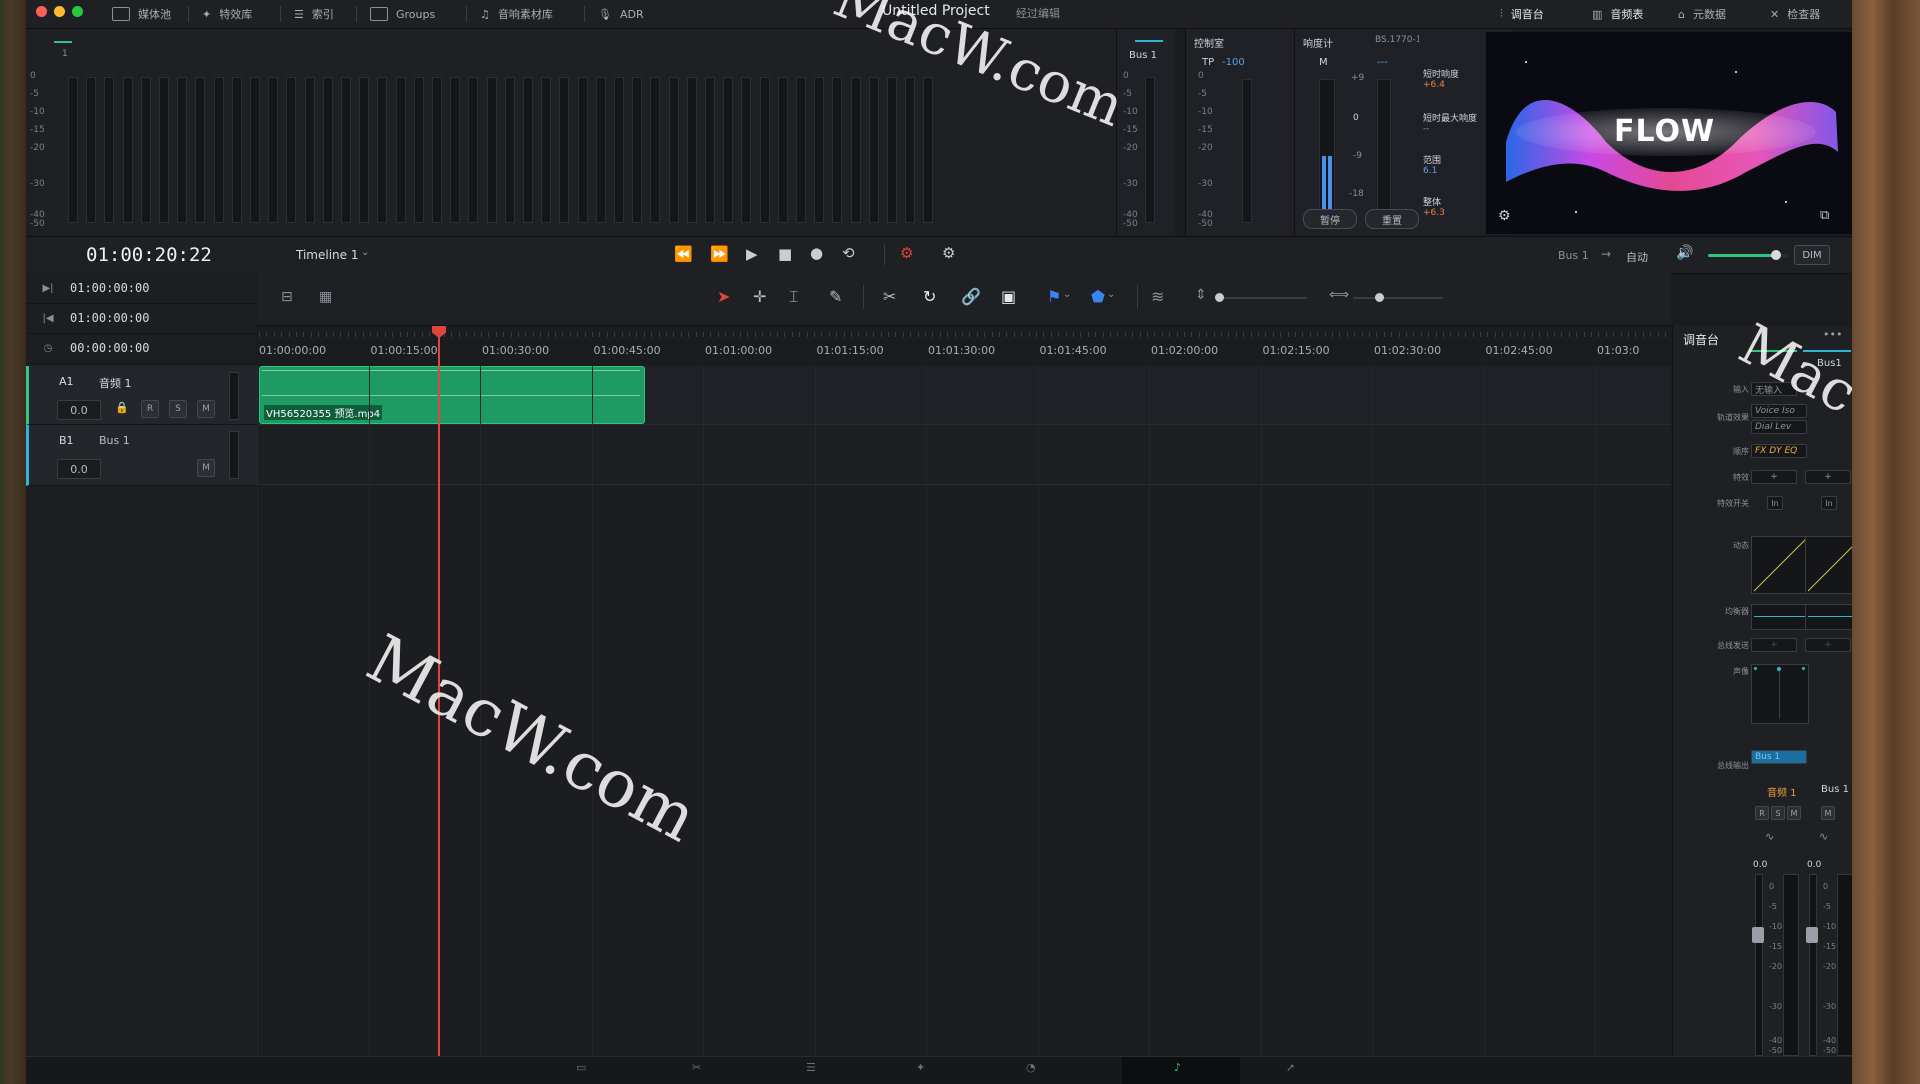  Describe the element at coordinates (811, 1067) in the screenshot. I see `edit-page-icon: ☰` at that location.